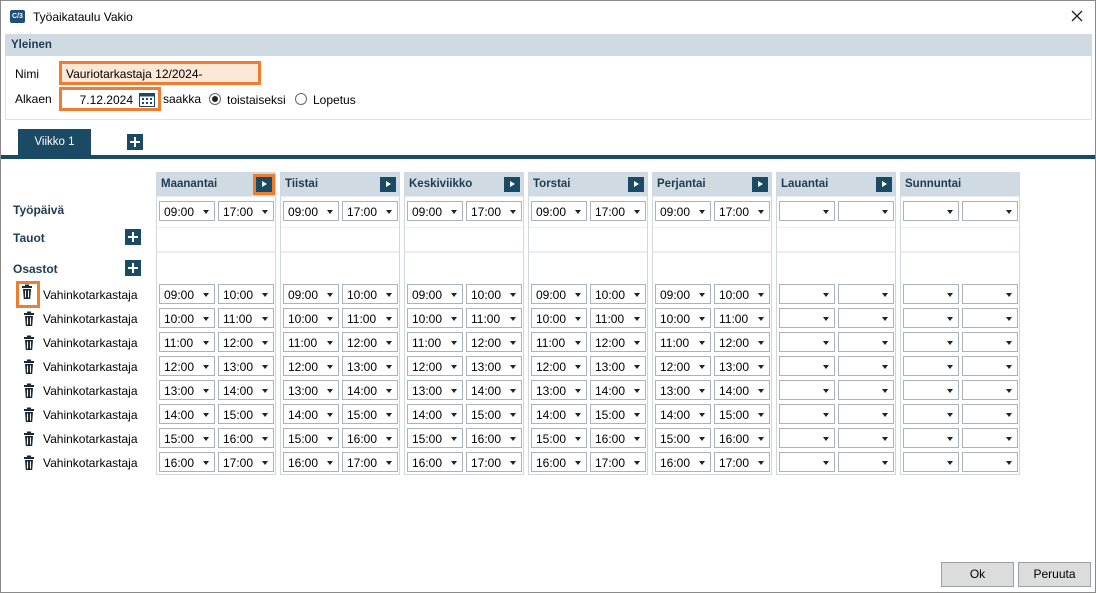 This screenshot has height=593, width=1096. Describe the element at coordinates (1054, 574) in the screenshot. I see `cancel-button: Peruuta` at that location.